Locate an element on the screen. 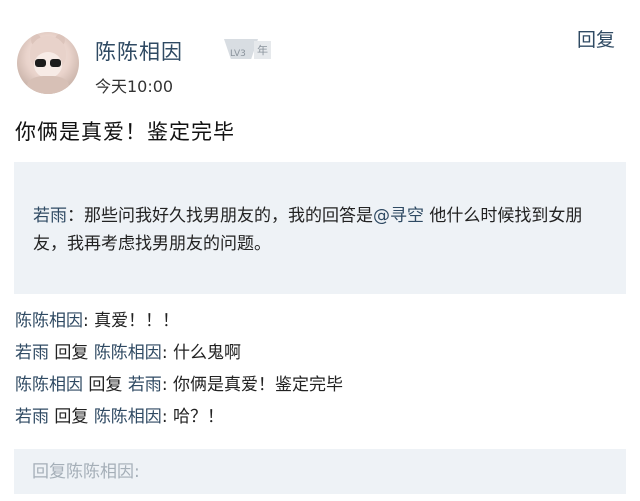 The image size is (640, 501). badge-level: LV3 is located at coordinates (238, 54).